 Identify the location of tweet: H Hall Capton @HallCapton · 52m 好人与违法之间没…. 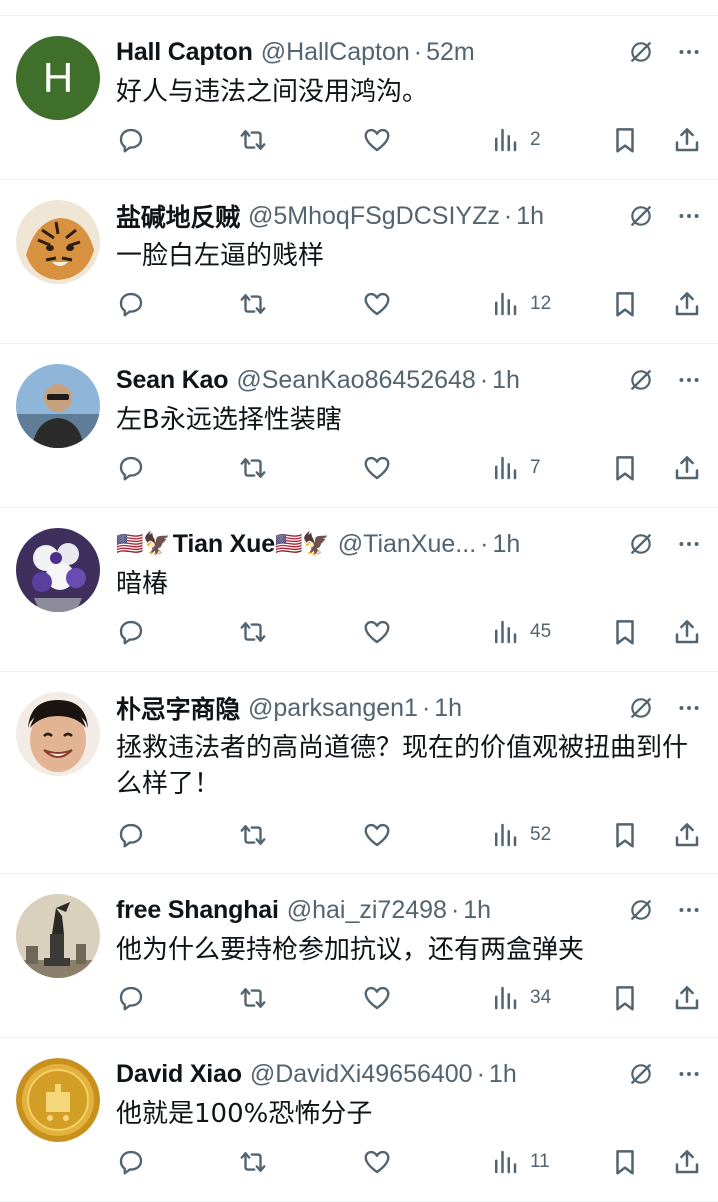
(359, 98).